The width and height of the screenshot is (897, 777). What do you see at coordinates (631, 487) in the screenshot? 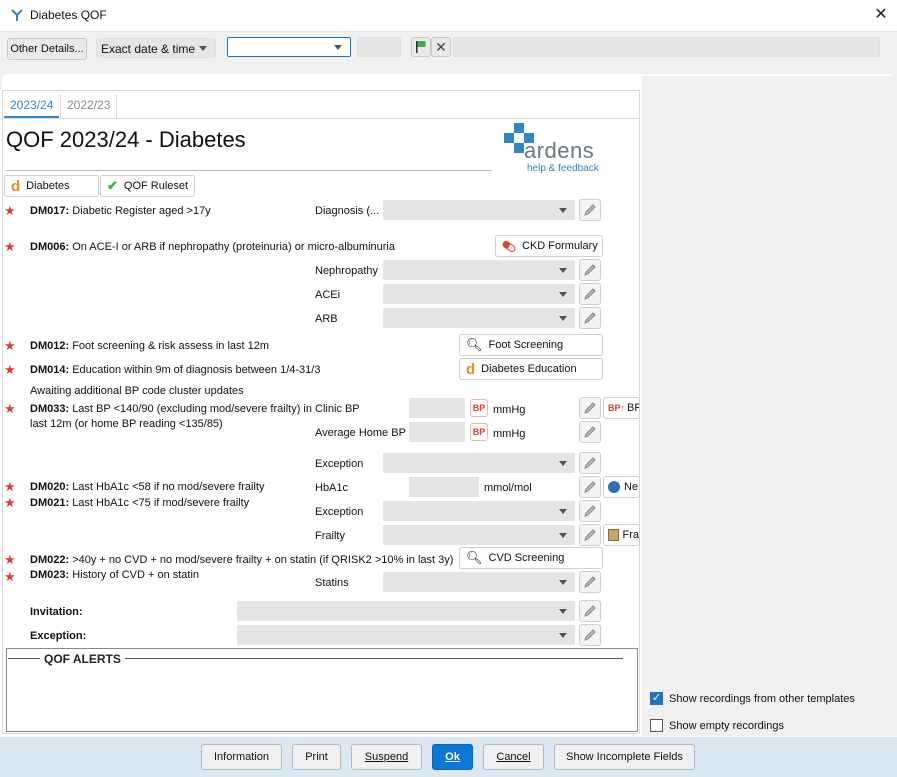
I see `ne-button-label: Ne` at bounding box center [631, 487].